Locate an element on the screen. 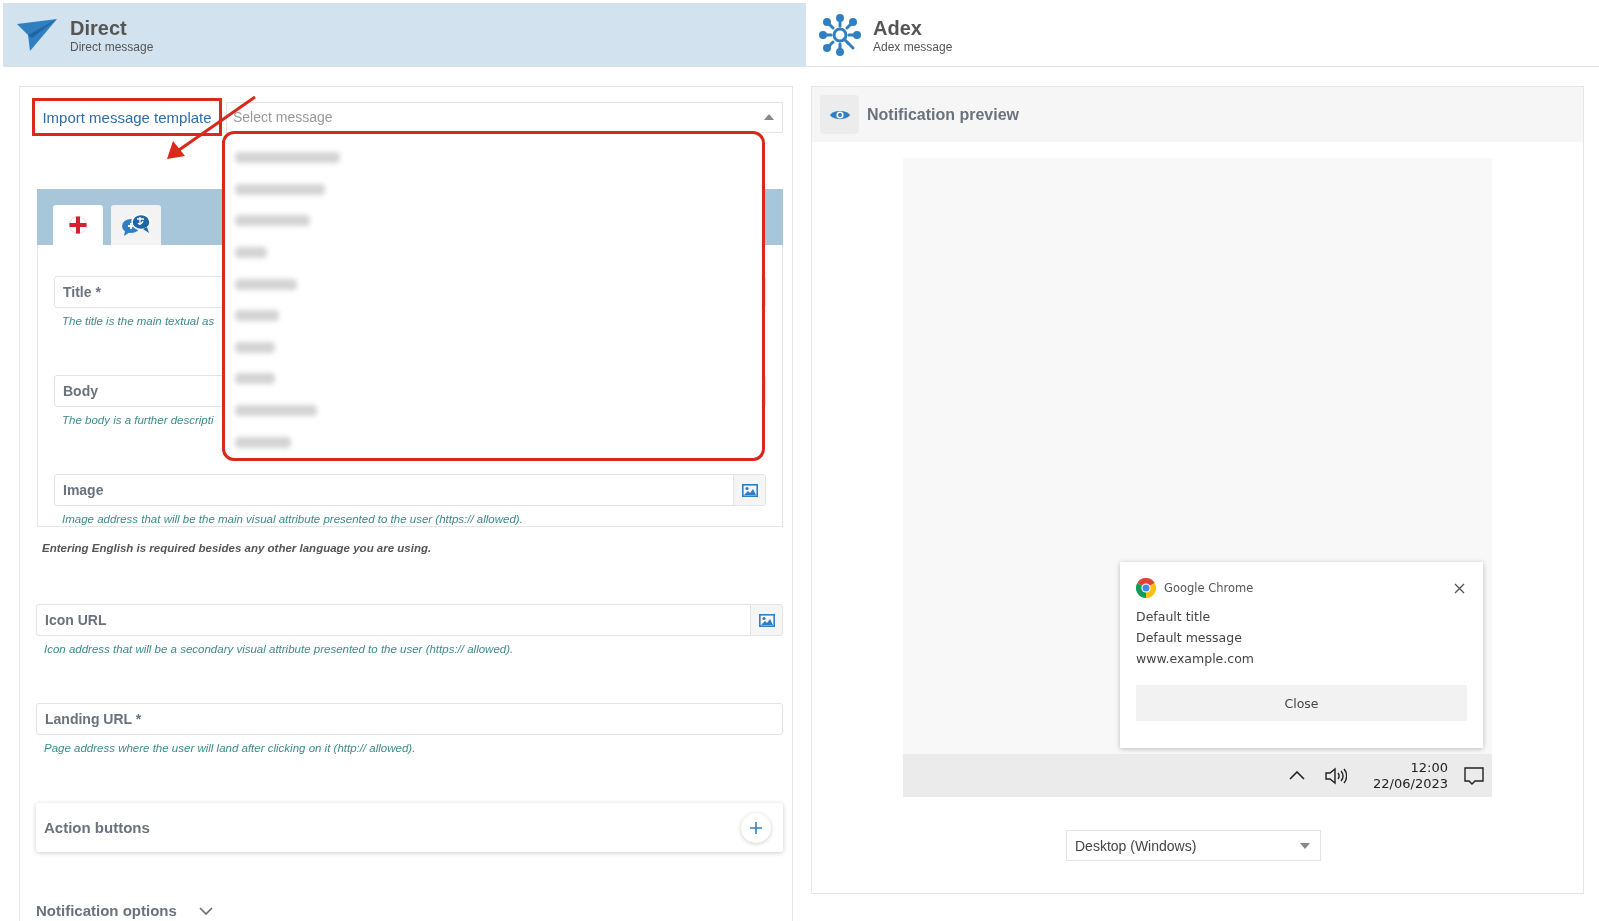 The image size is (1599, 921). tab-subtitle: Adex message is located at coordinates (913, 46).